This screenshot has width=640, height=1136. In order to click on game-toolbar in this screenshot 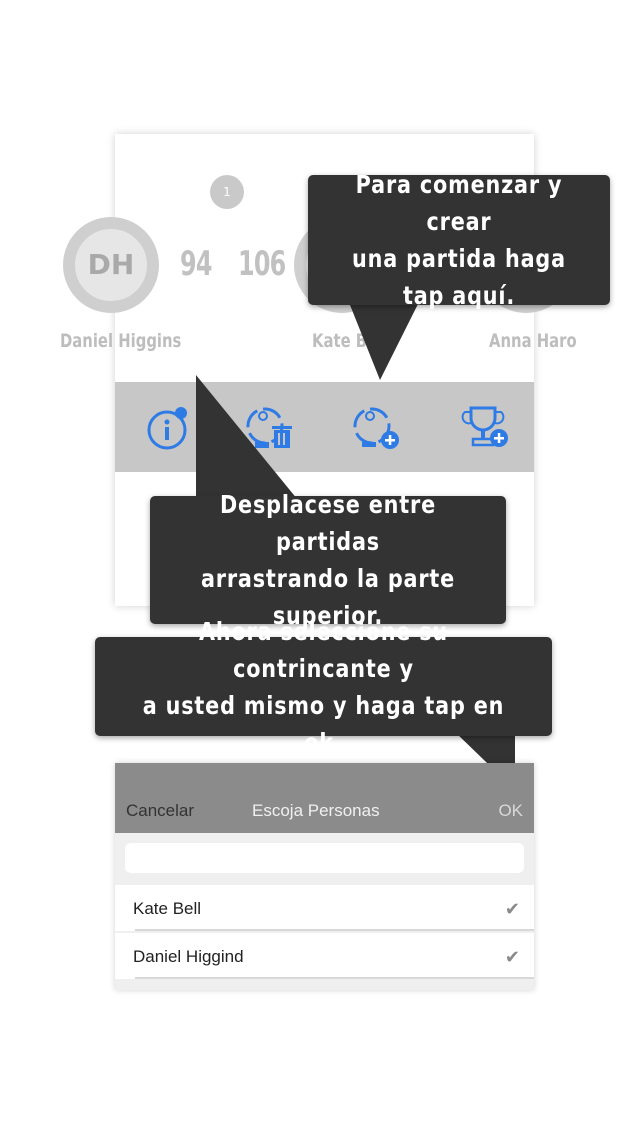, I will do `click(324, 427)`.